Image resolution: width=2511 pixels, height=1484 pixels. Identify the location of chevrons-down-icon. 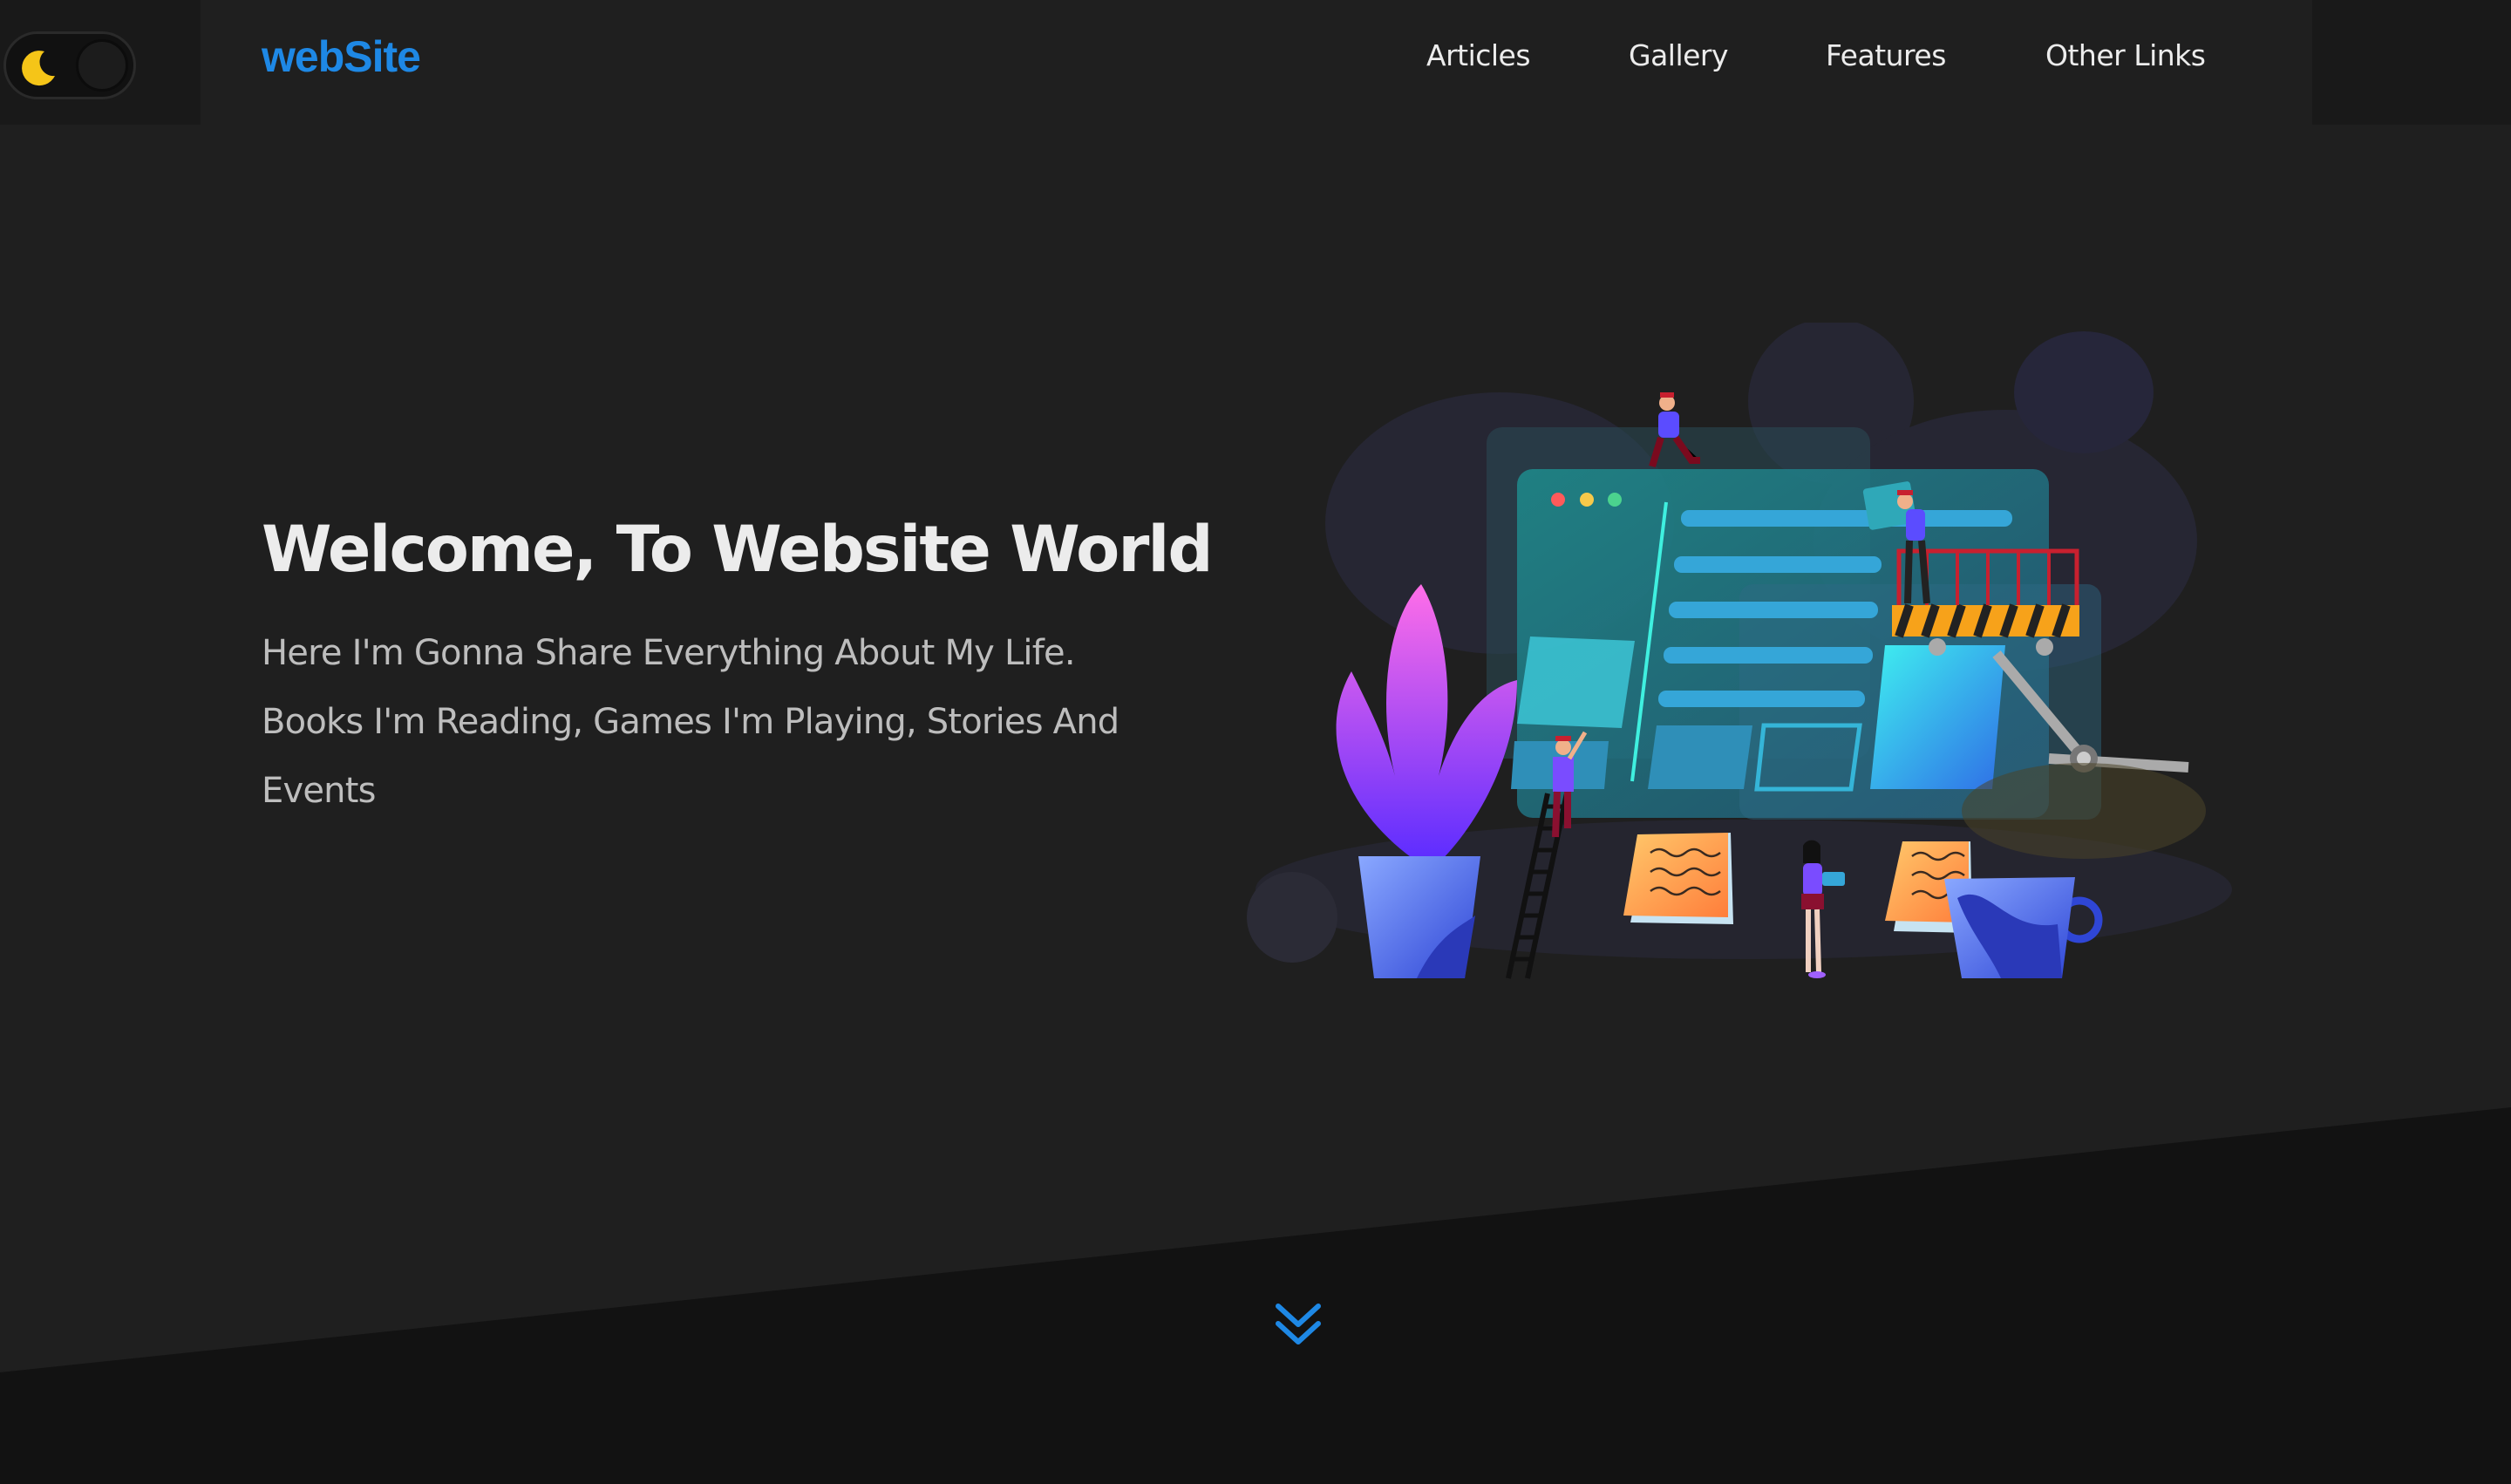
(1298, 1324).